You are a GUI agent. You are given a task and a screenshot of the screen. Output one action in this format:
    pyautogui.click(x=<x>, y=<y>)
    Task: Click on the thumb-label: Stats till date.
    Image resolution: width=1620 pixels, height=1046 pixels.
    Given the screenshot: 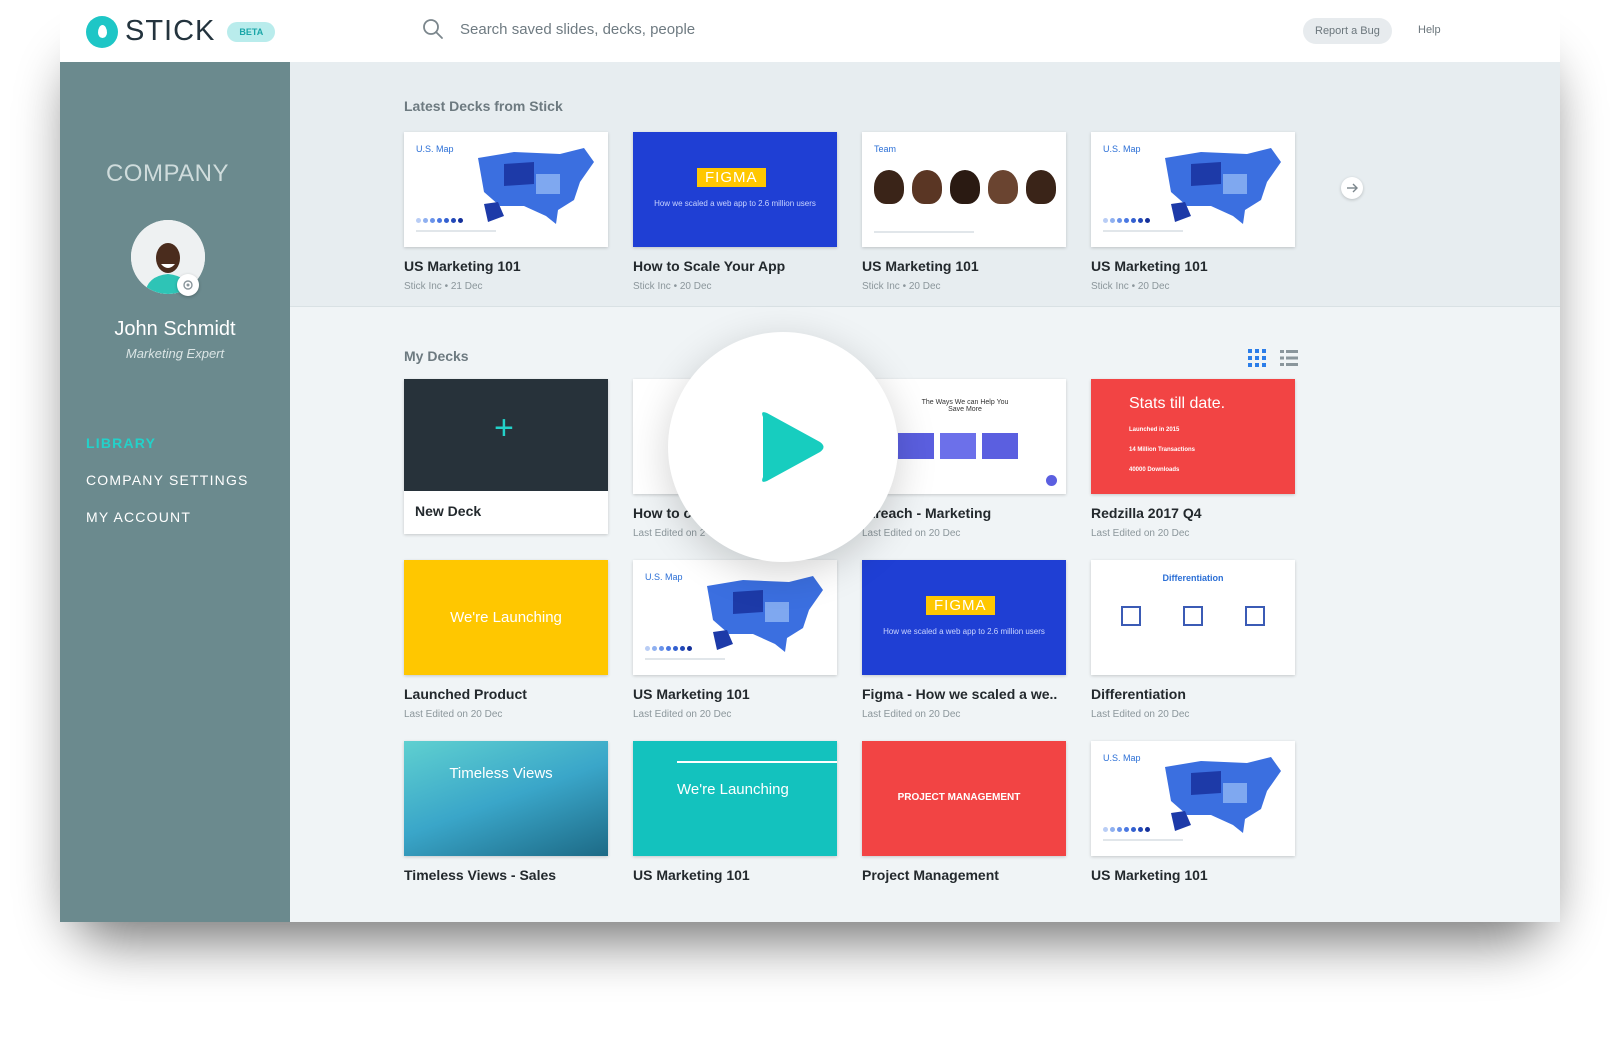 What is the action you would take?
    pyautogui.click(x=1177, y=403)
    